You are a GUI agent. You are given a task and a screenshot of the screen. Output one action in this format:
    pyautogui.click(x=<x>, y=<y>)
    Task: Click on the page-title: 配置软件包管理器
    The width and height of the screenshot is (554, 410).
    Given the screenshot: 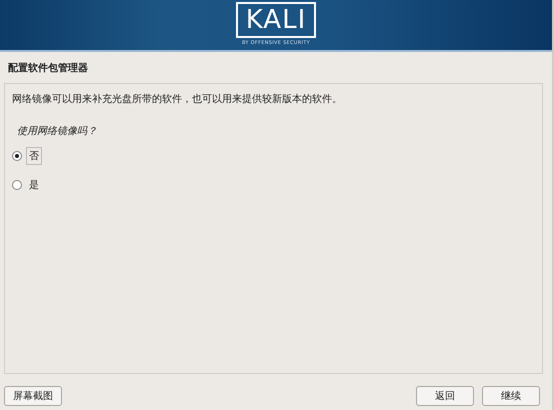 What is the action you would take?
    pyautogui.click(x=48, y=69)
    